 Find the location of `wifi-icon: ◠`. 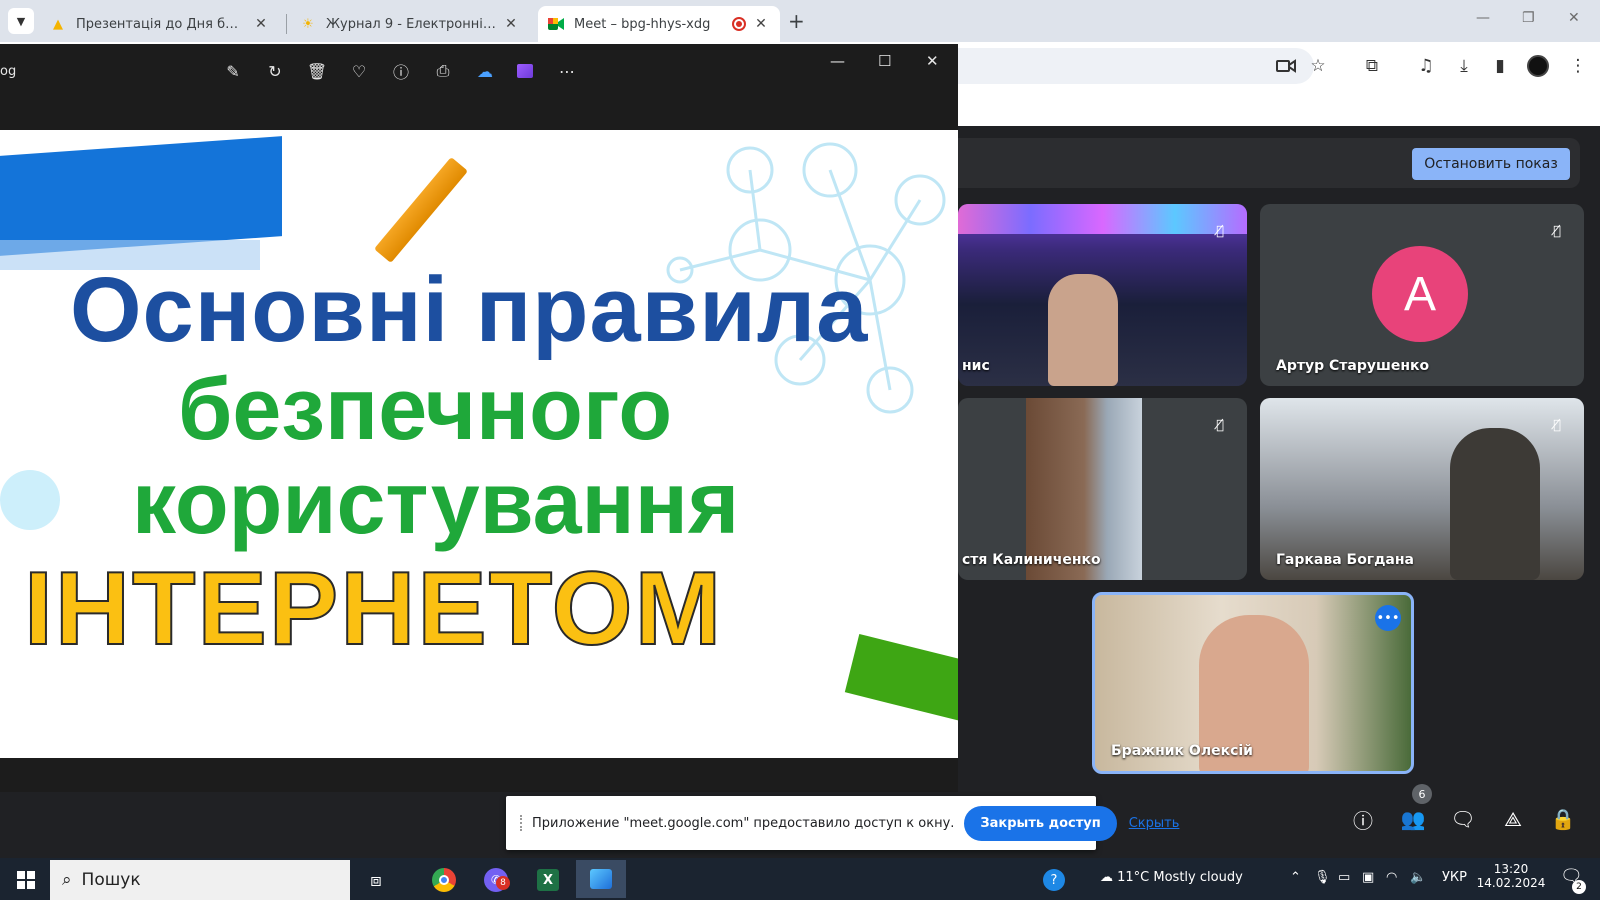

wifi-icon: ◠ is located at coordinates (1391, 877).